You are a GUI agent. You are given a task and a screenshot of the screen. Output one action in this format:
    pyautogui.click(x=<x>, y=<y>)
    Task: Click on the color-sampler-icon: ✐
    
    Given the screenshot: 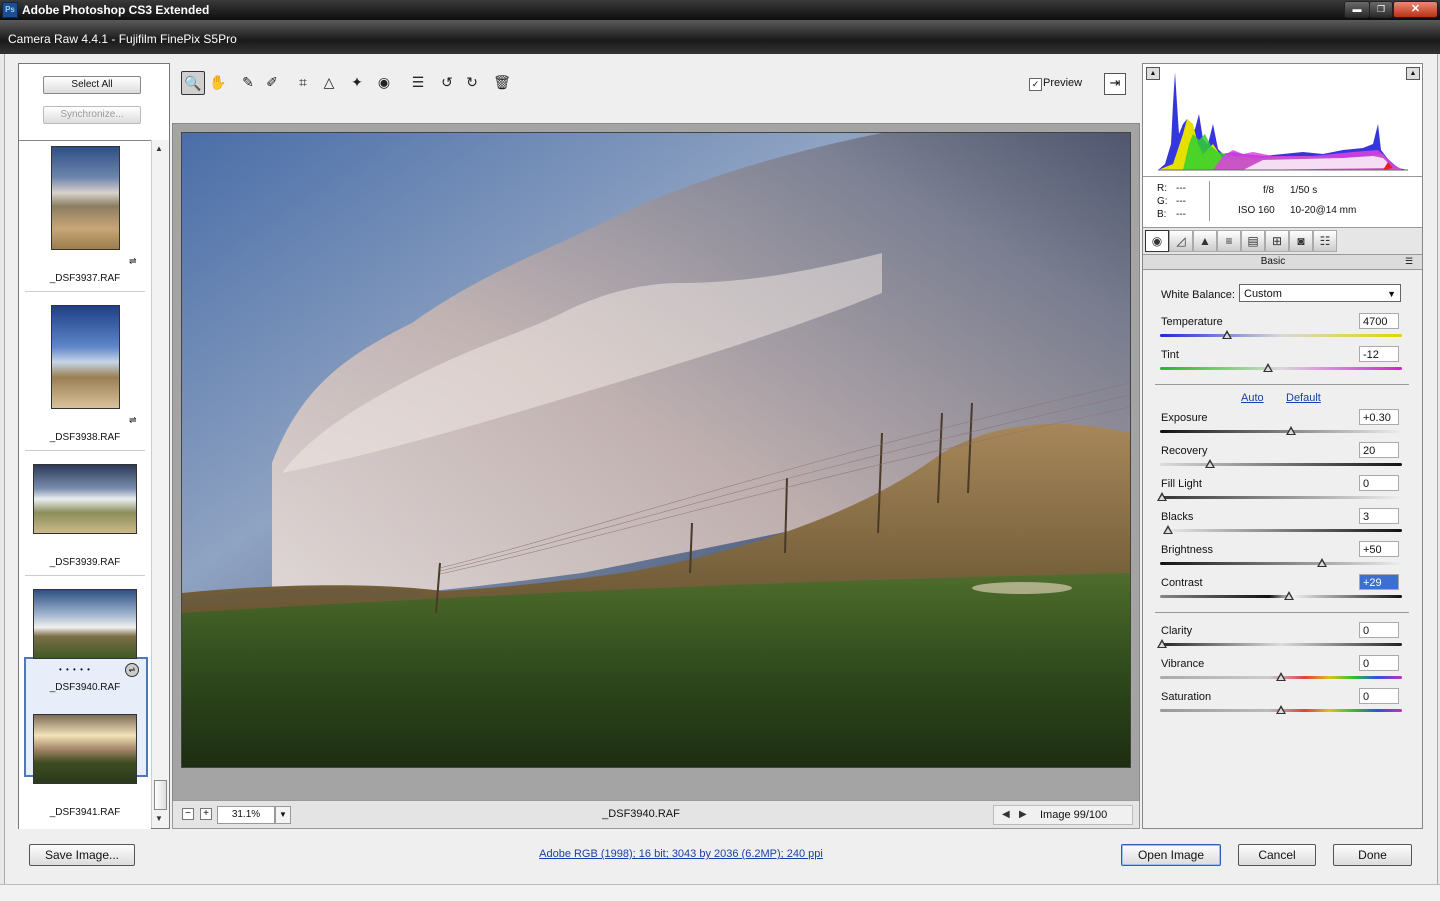 What is the action you would take?
    pyautogui.click(x=272, y=82)
    